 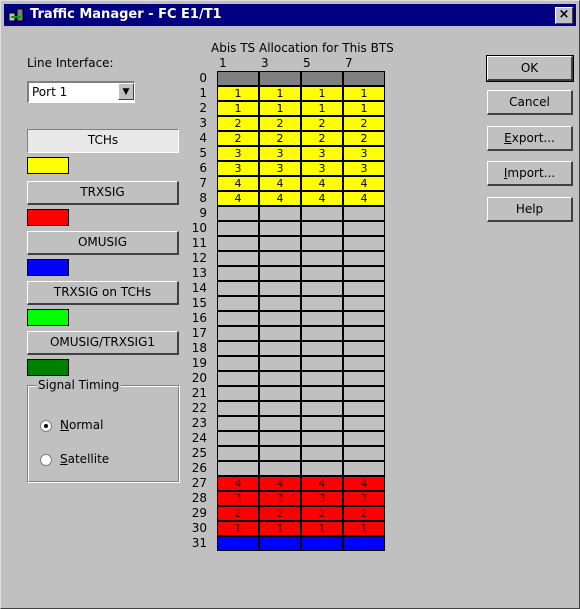 What do you see at coordinates (48, 367) in the screenshot?
I see `color-swatch-omusig-trxsig1` at bounding box center [48, 367].